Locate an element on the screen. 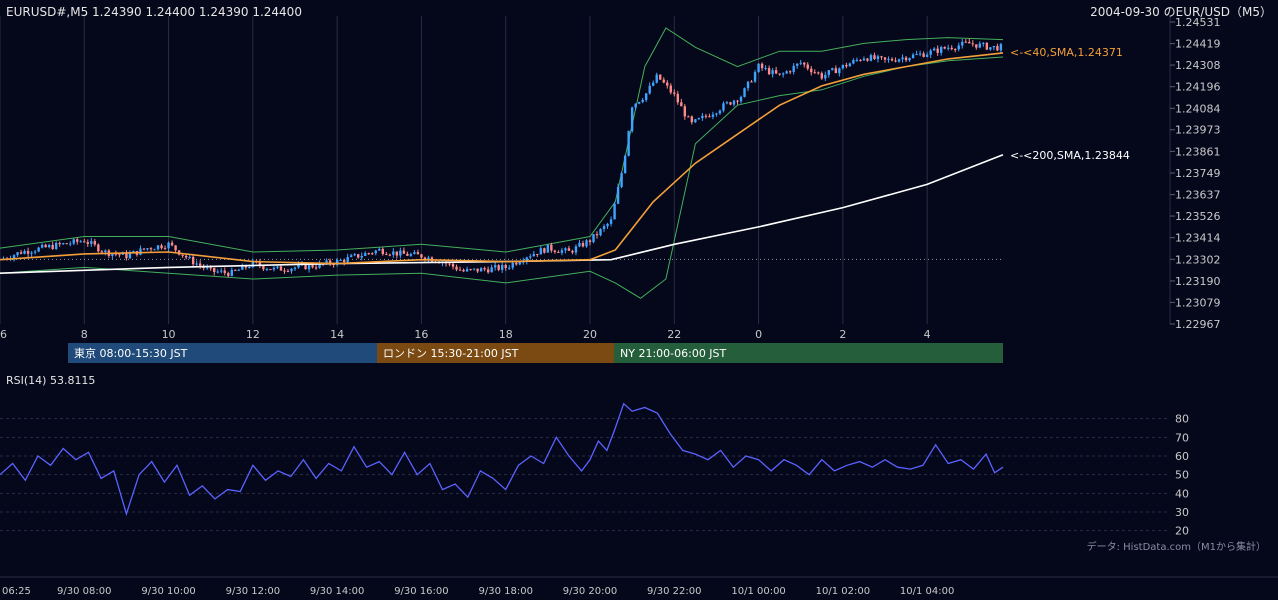 The height and width of the screenshot is (600, 1278). price-x-tick-label: 18 is located at coordinates (506, 334).